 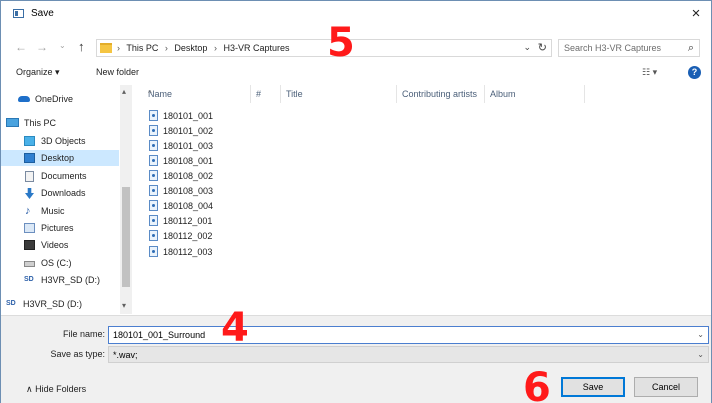 I want to click on sidebar-item-label: Music, so click(x=53, y=211).